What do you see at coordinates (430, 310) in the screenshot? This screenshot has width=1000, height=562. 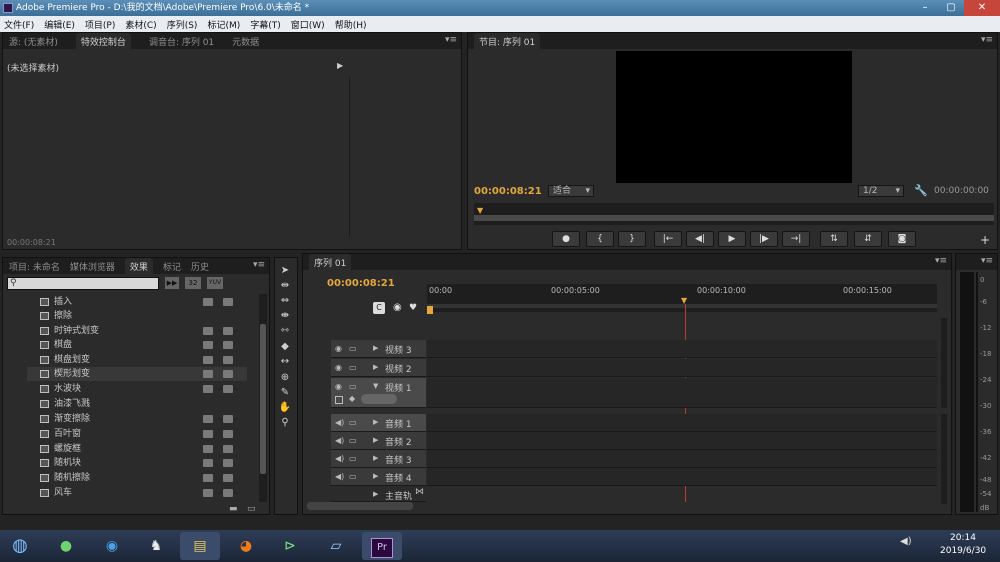 I see `work-area-start-icon` at bounding box center [430, 310].